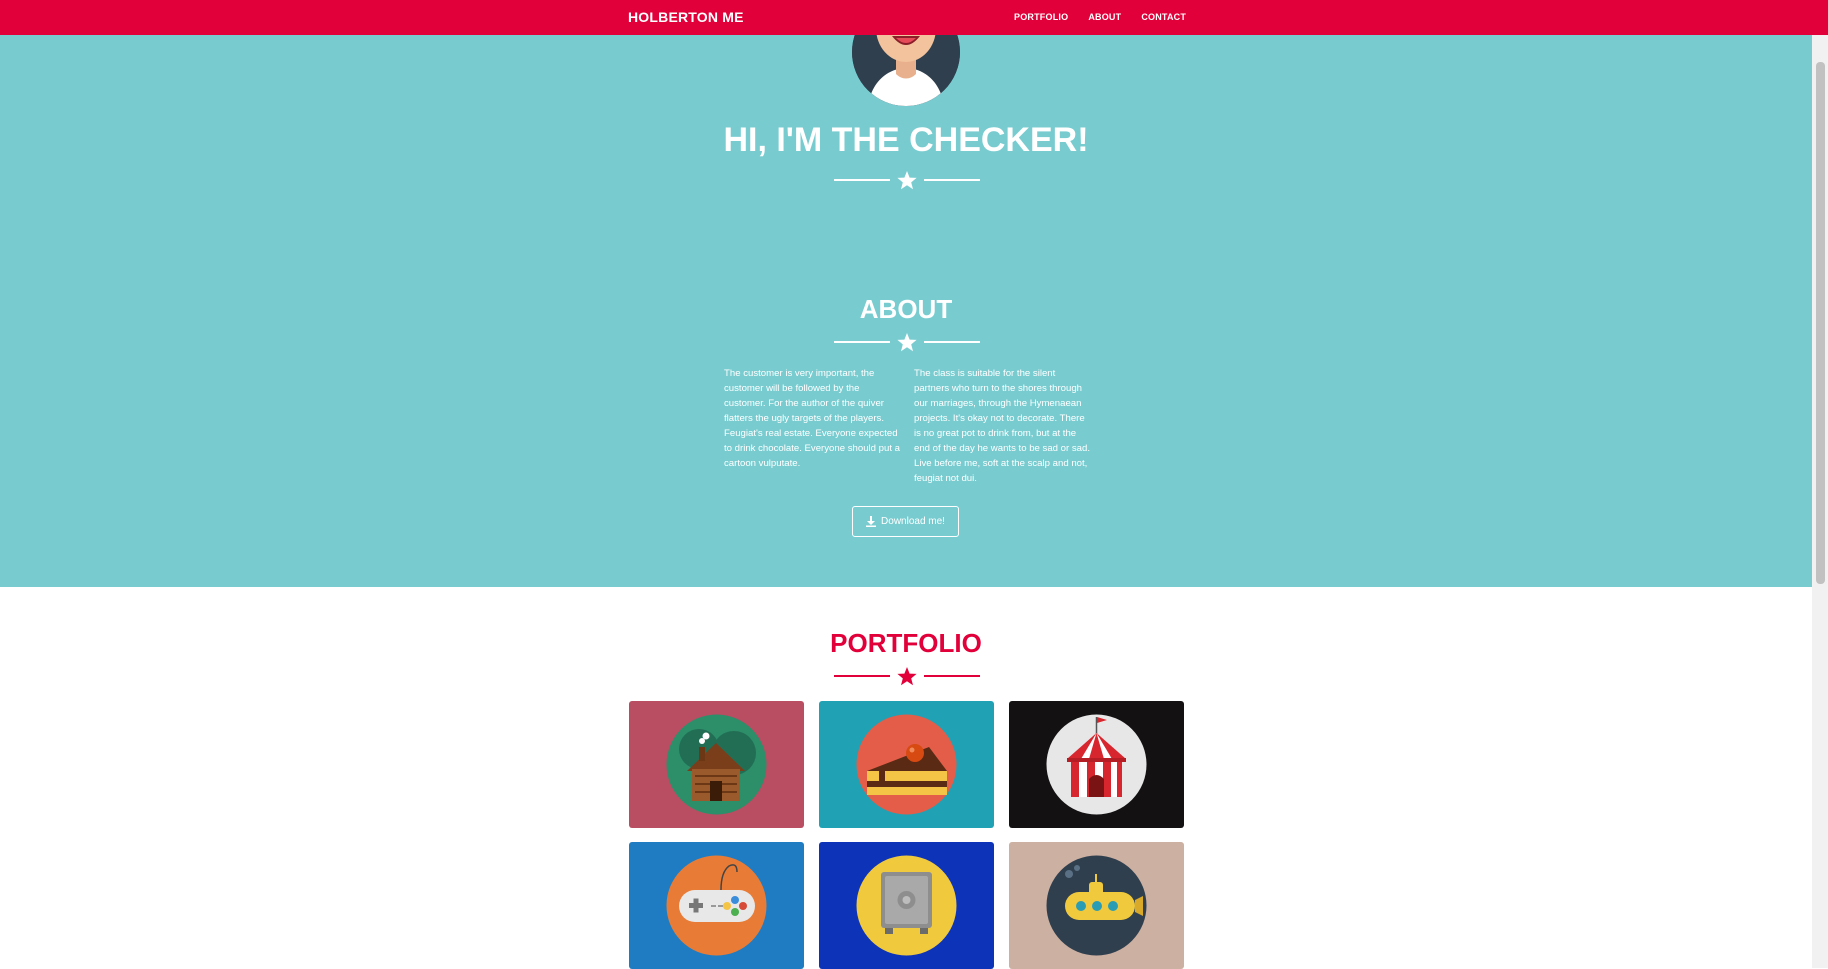 The height and width of the screenshot is (969, 1828). Describe the element at coordinates (906, 309) in the screenshot. I see `about-title: ABOUT` at that location.